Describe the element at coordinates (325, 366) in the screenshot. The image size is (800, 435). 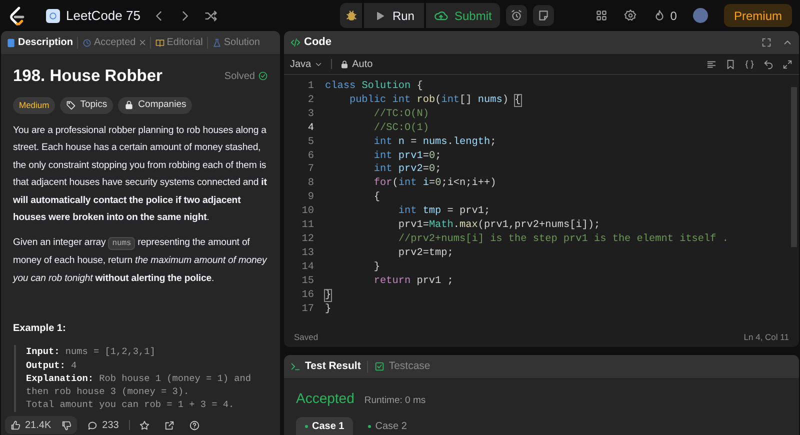
I see `panel-tab: Test Result` at that location.